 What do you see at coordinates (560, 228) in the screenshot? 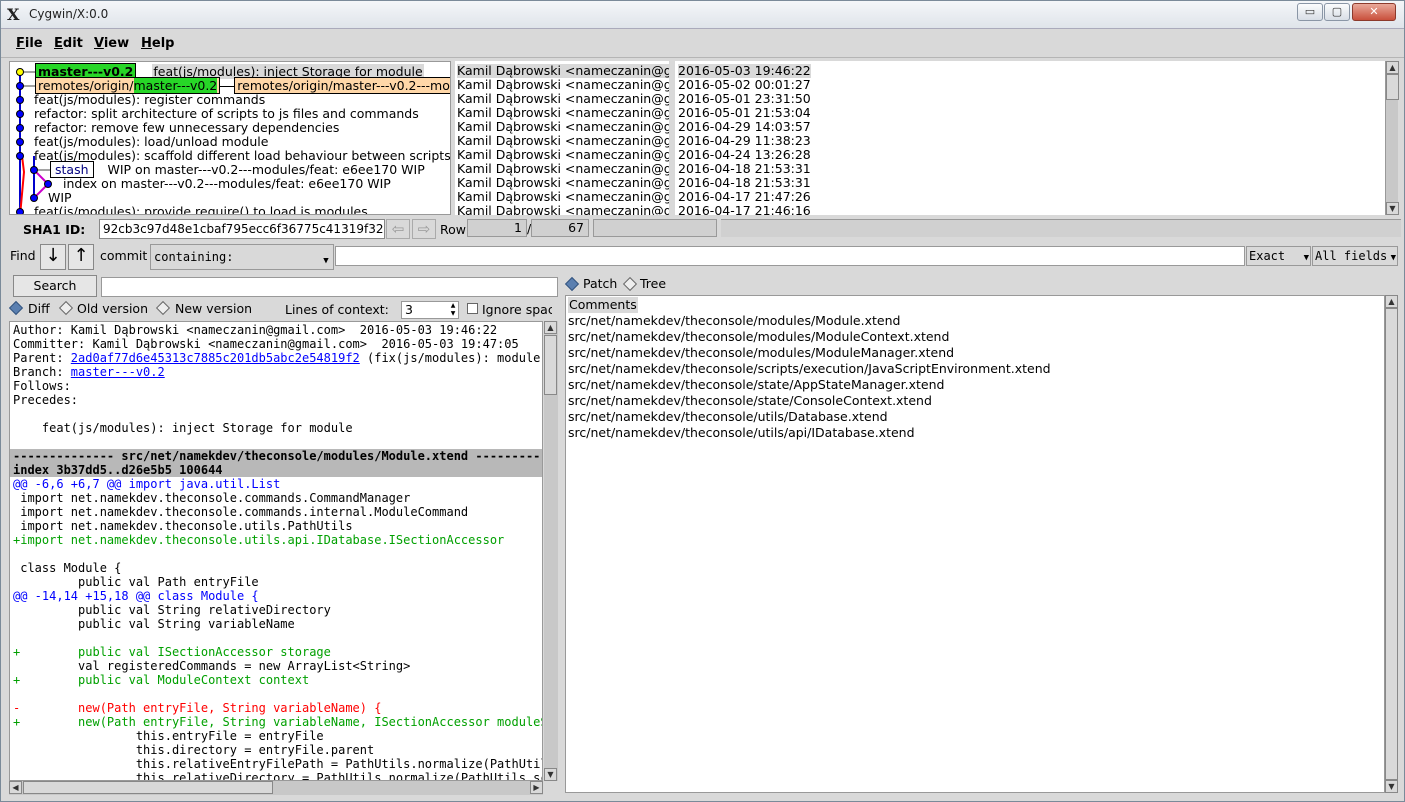
I see `row-total: 67` at bounding box center [560, 228].